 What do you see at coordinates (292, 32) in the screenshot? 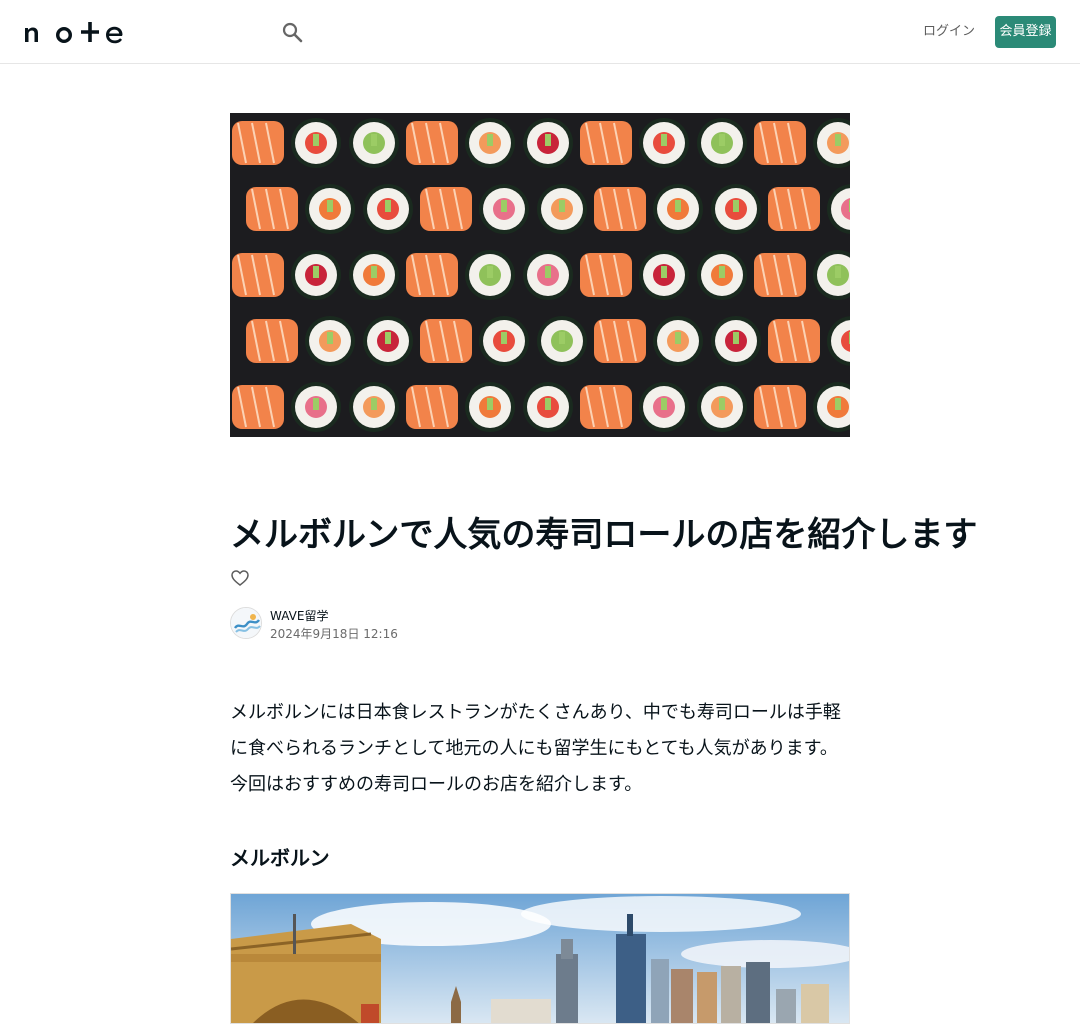
I see `search-icon` at bounding box center [292, 32].